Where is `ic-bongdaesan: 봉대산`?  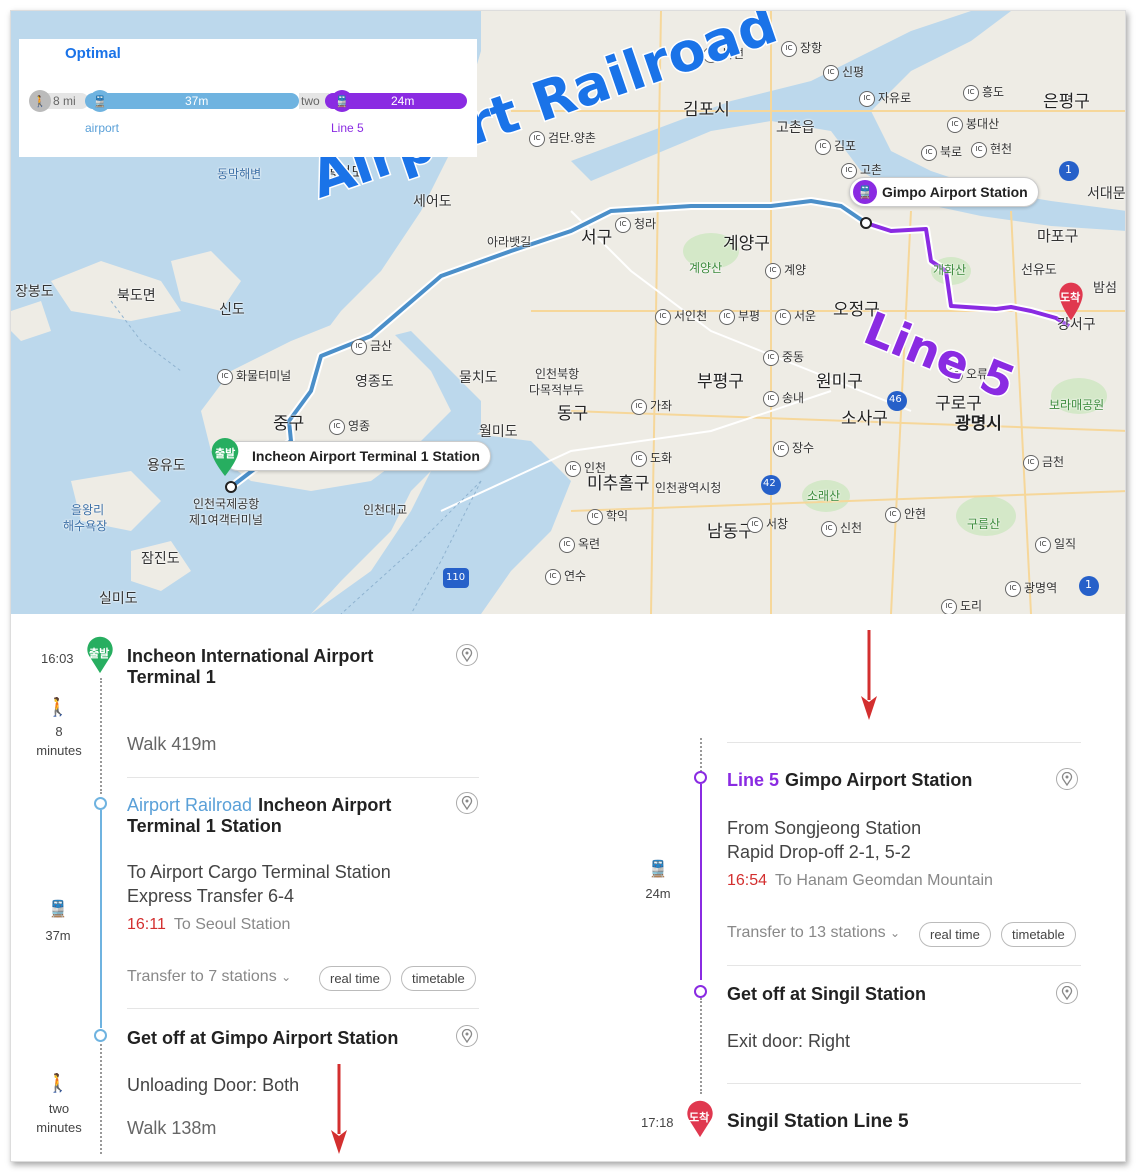
ic-bongdaesan: 봉대산 is located at coordinates (973, 124).